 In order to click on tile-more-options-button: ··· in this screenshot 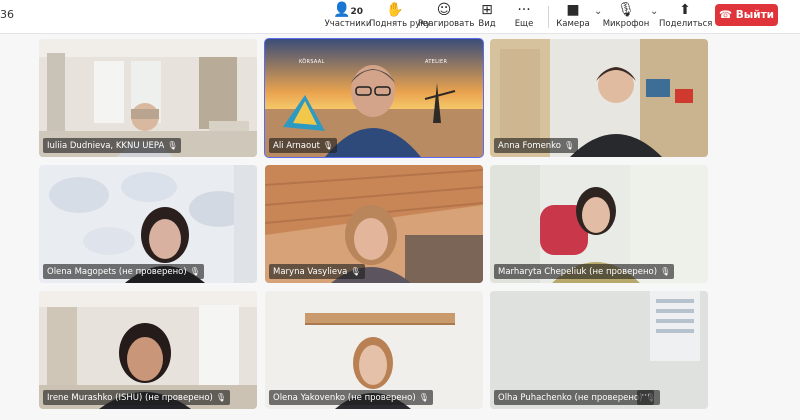, I will do `click(645, 397)`.